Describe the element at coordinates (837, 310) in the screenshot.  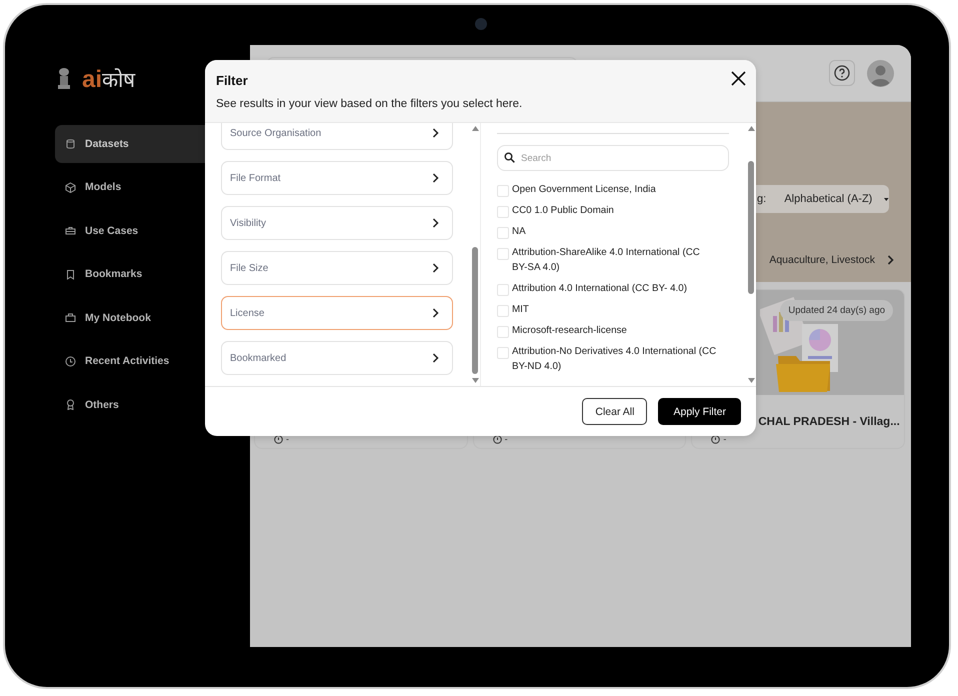
I see `updated-badge: Updated 24 day(s) ago` at that location.